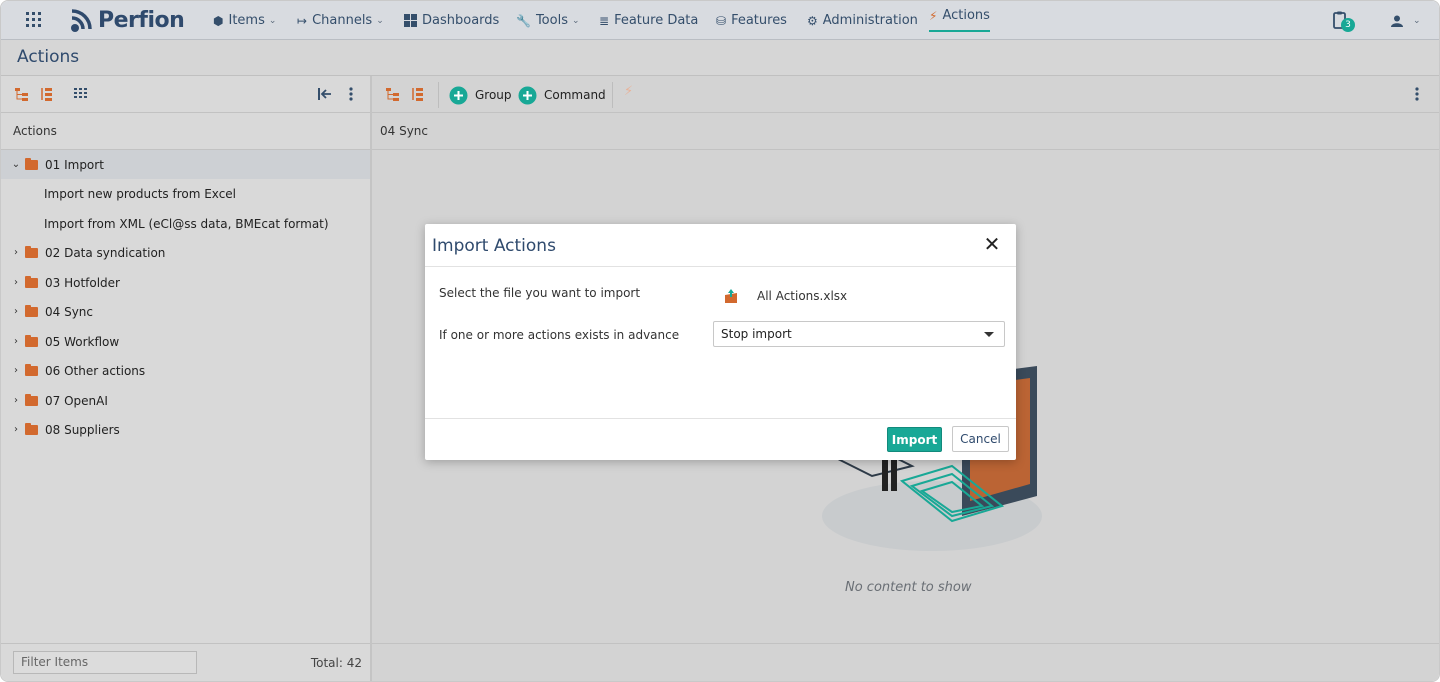 The height and width of the screenshot is (682, 1440). I want to click on tree-folder-label: 04 Sync, so click(69, 311).